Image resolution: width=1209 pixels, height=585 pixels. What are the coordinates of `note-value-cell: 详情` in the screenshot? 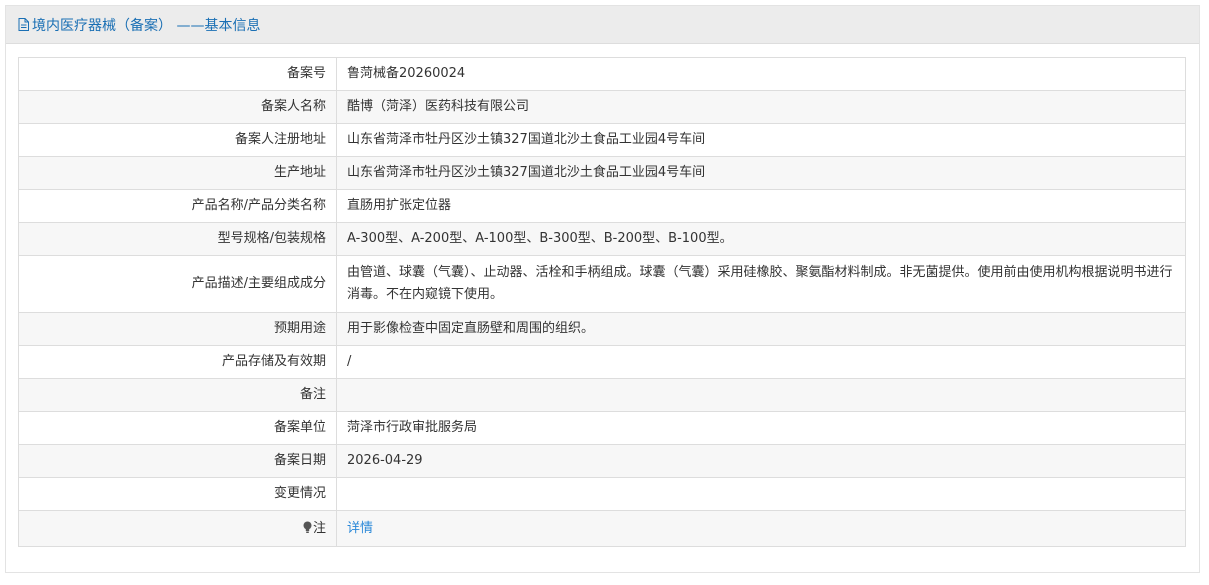 It's located at (761, 528).